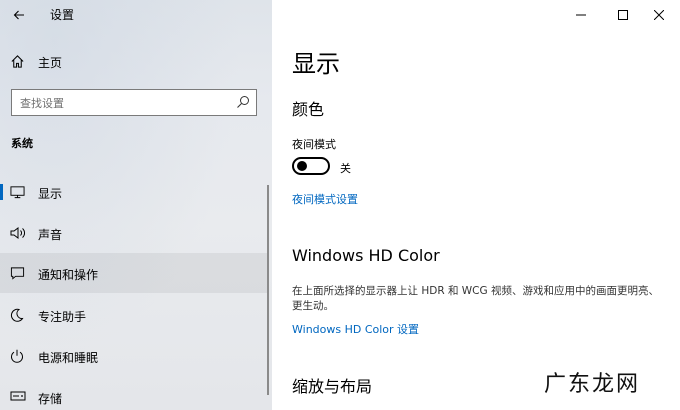 This screenshot has width=680, height=410. Describe the element at coordinates (17, 192) in the screenshot. I see `monitor-icon` at that location.